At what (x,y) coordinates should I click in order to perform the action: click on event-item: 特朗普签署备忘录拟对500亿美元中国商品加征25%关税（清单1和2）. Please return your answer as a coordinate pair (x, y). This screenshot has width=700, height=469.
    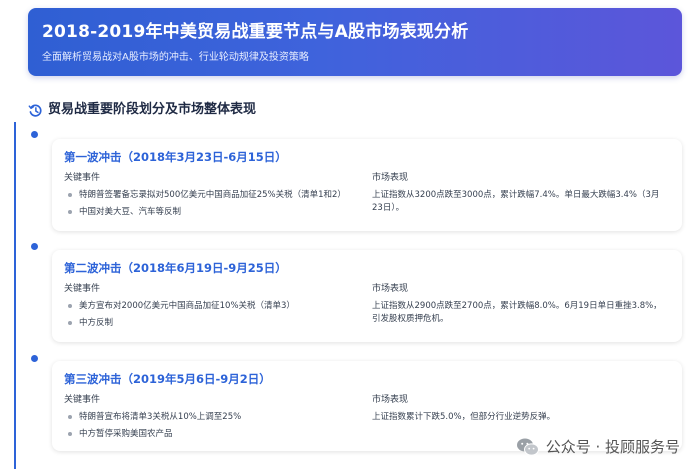
    Looking at the image, I should click on (218, 195).